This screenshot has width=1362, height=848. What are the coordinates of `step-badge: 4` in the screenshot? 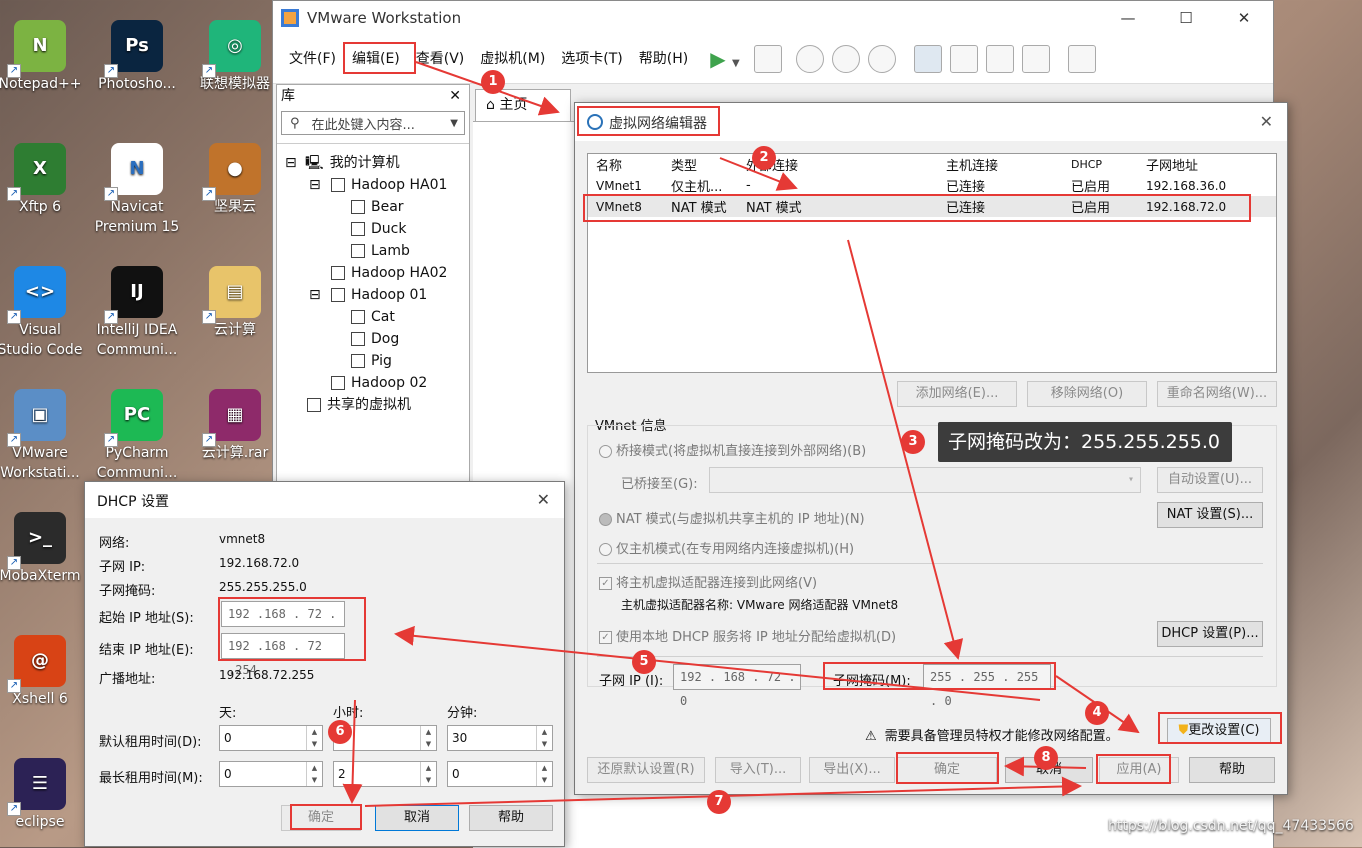 It's located at (1097, 713).